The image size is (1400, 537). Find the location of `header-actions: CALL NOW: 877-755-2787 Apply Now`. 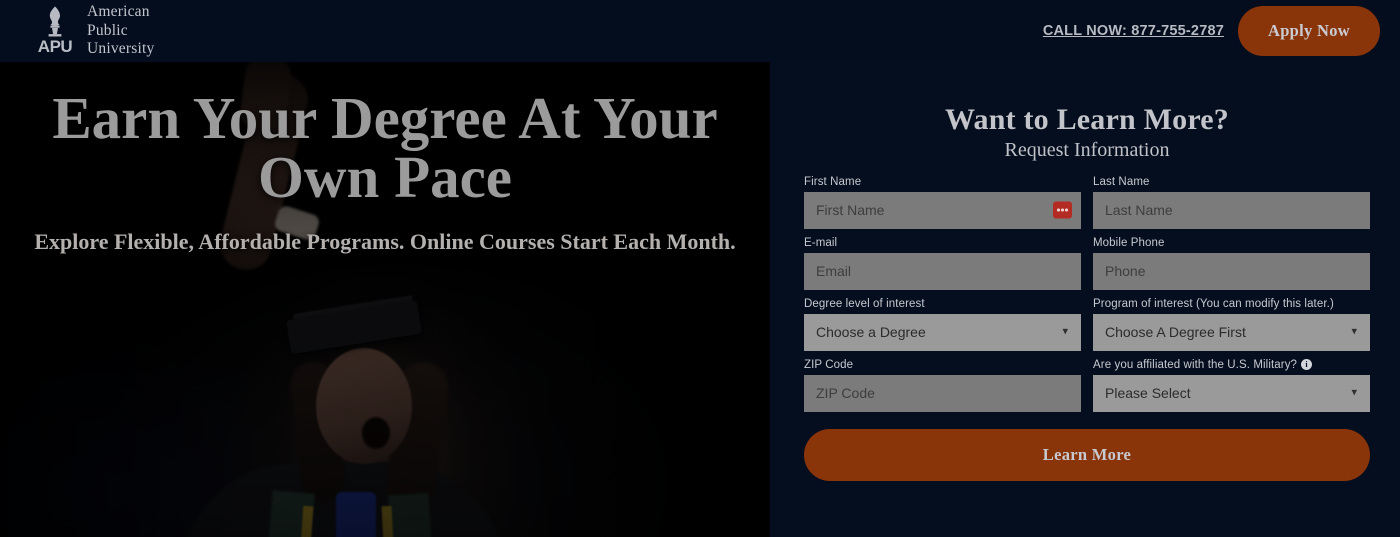

header-actions: CALL NOW: 877-755-2787 Apply Now is located at coordinates (1211, 31).